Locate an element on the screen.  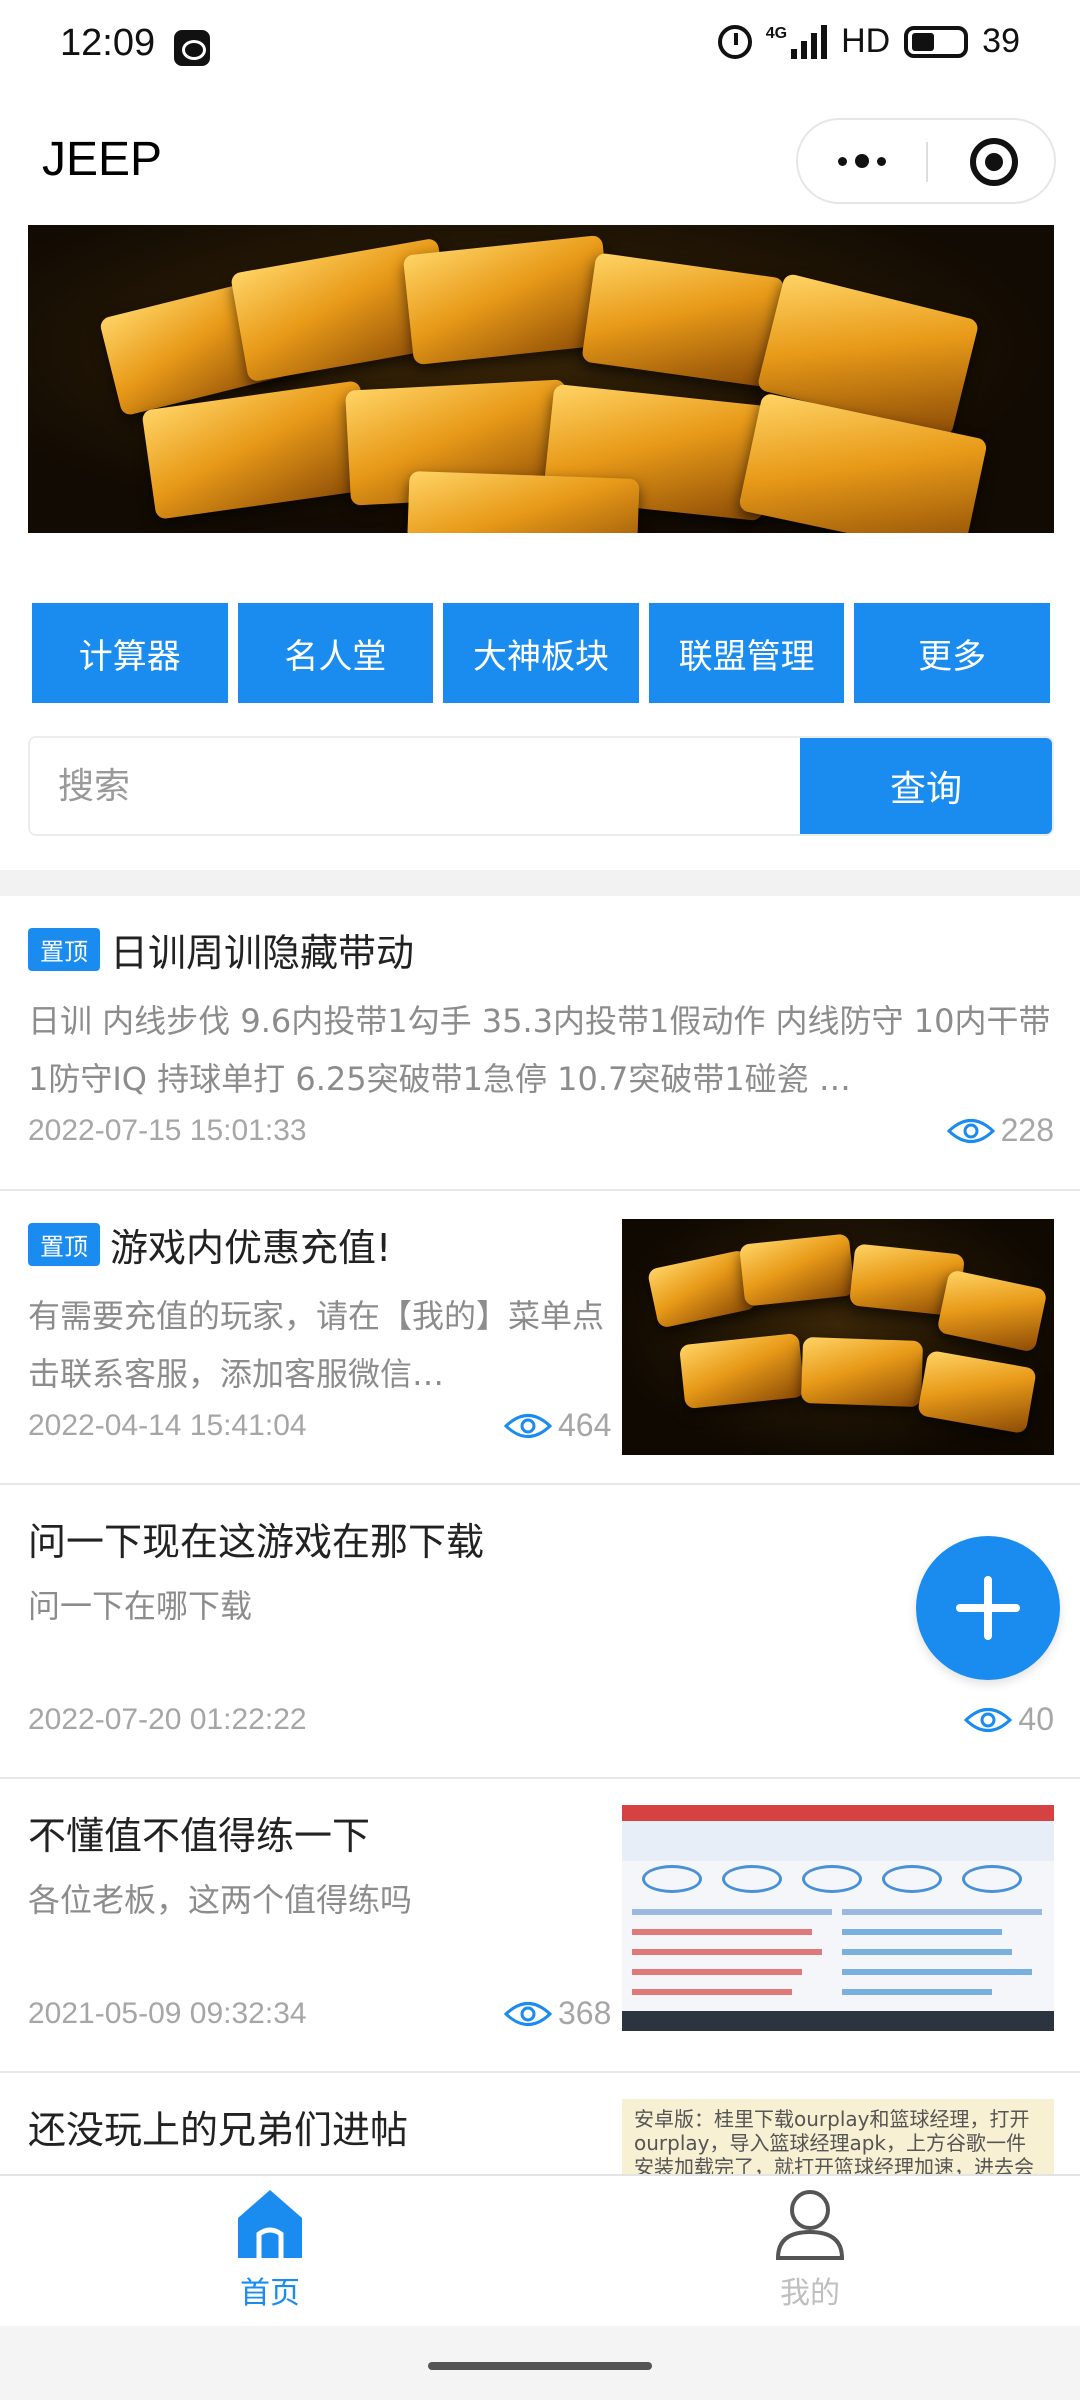
search-button: 查询 is located at coordinates (926, 786).